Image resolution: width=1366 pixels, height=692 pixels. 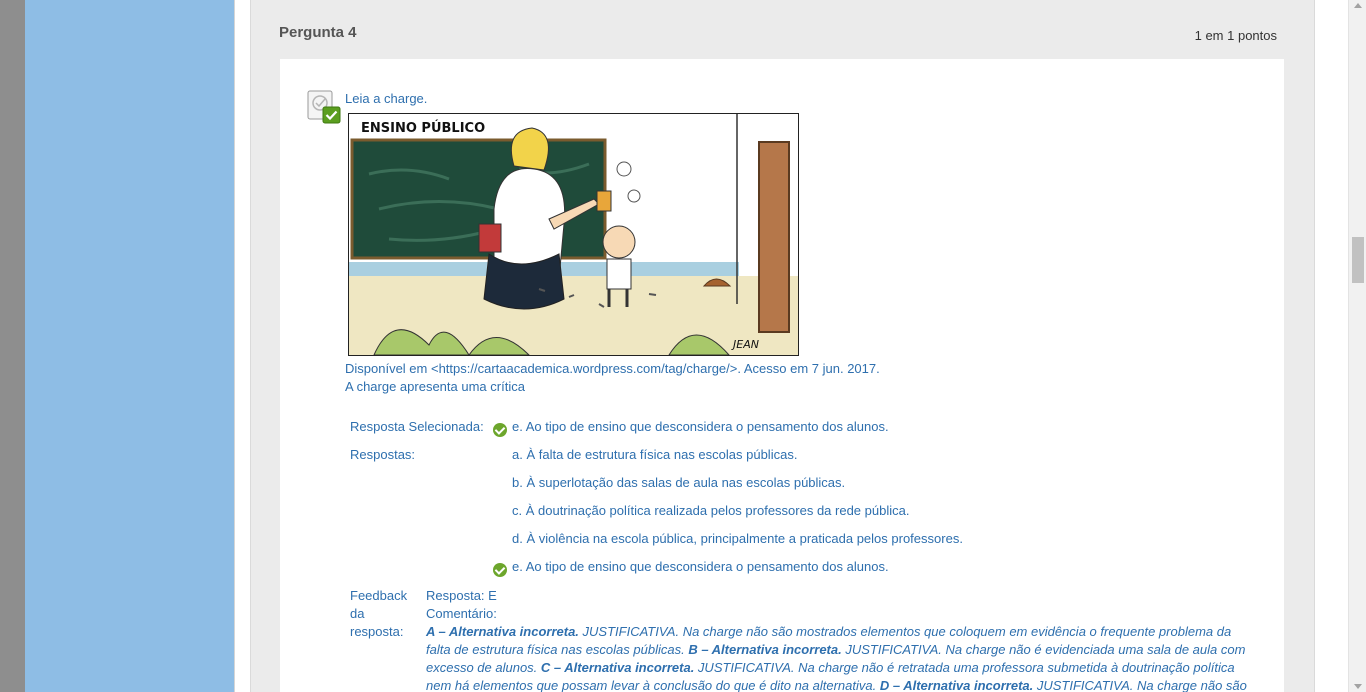 I want to click on question-title: Pergunta 4, so click(x=318, y=32).